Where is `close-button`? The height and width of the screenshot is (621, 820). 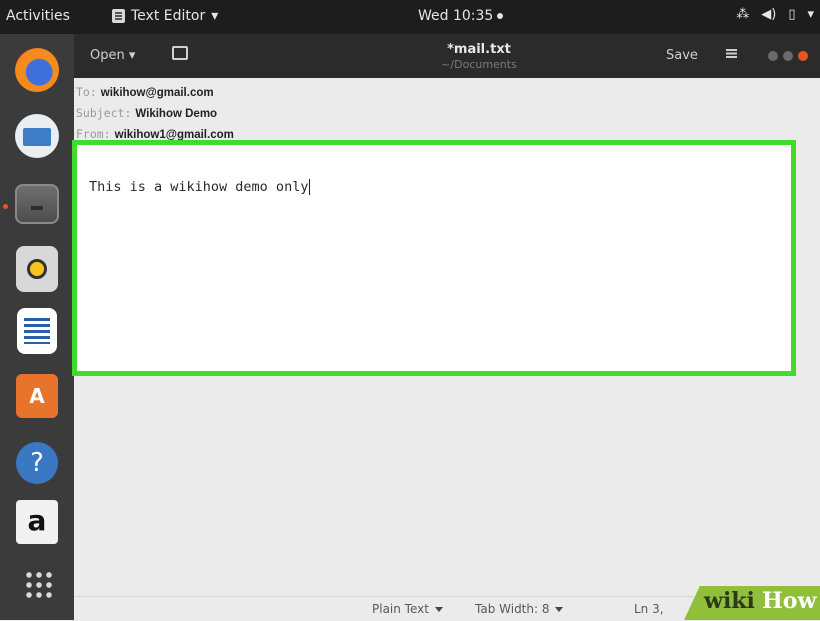 close-button is located at coordinates (803, 56).